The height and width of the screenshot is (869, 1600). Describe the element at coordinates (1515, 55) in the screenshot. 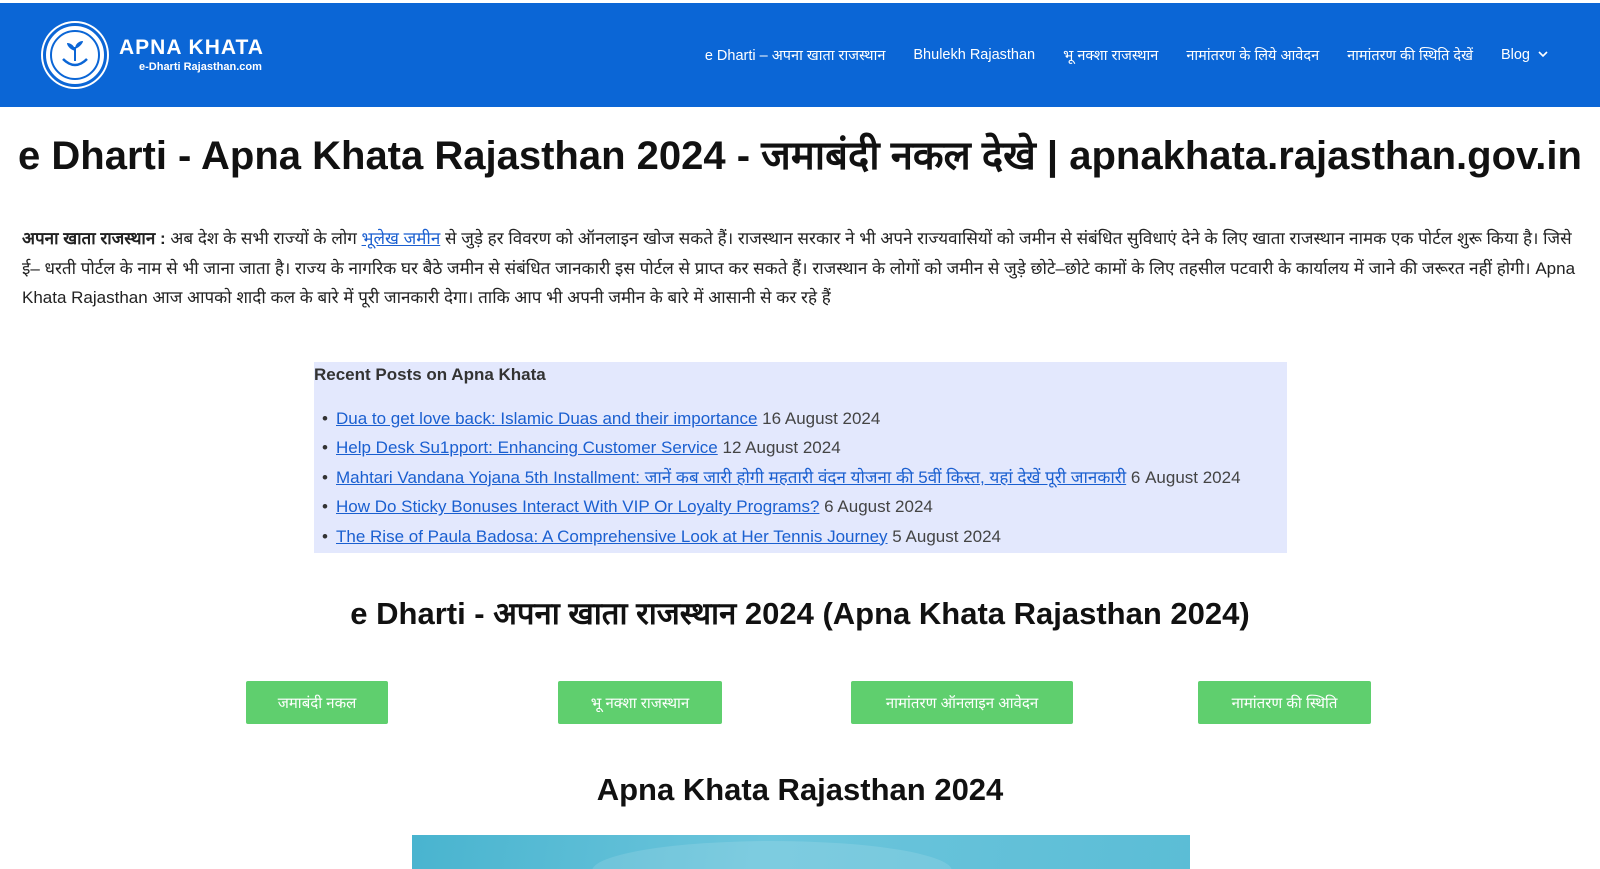

I see `nav-label: Blog` at that location.